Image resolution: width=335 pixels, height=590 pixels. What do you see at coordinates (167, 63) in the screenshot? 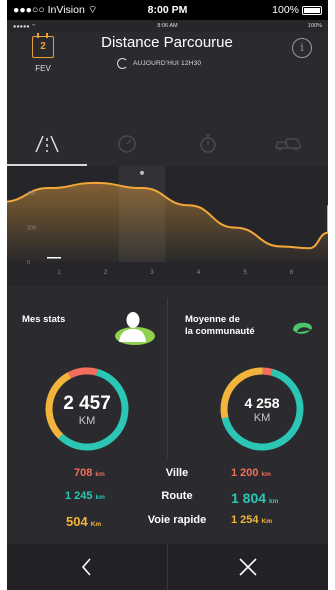
I see `last-sync-label: AUJOURD'HUI 12H30` at bounding box center [167, 63].